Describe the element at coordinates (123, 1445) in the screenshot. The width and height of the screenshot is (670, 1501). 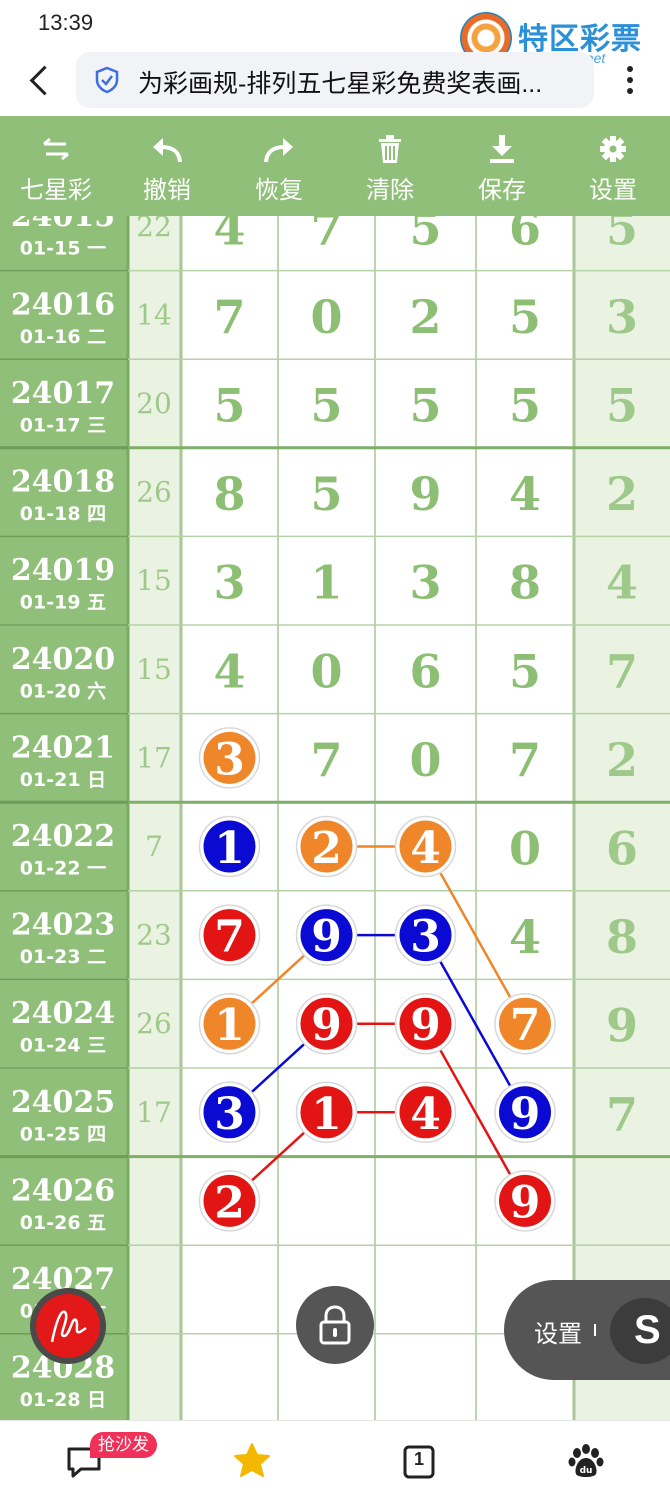
I see `comment-badge: 抢沙发` at that location.